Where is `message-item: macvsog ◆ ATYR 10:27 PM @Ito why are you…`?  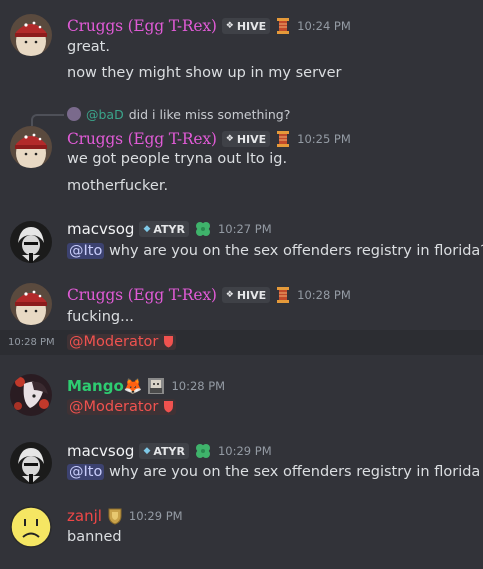 message-item: macvsog ◆ ATYR 10:27 PM @Ito why are you… is located at coordinates (241, 244).